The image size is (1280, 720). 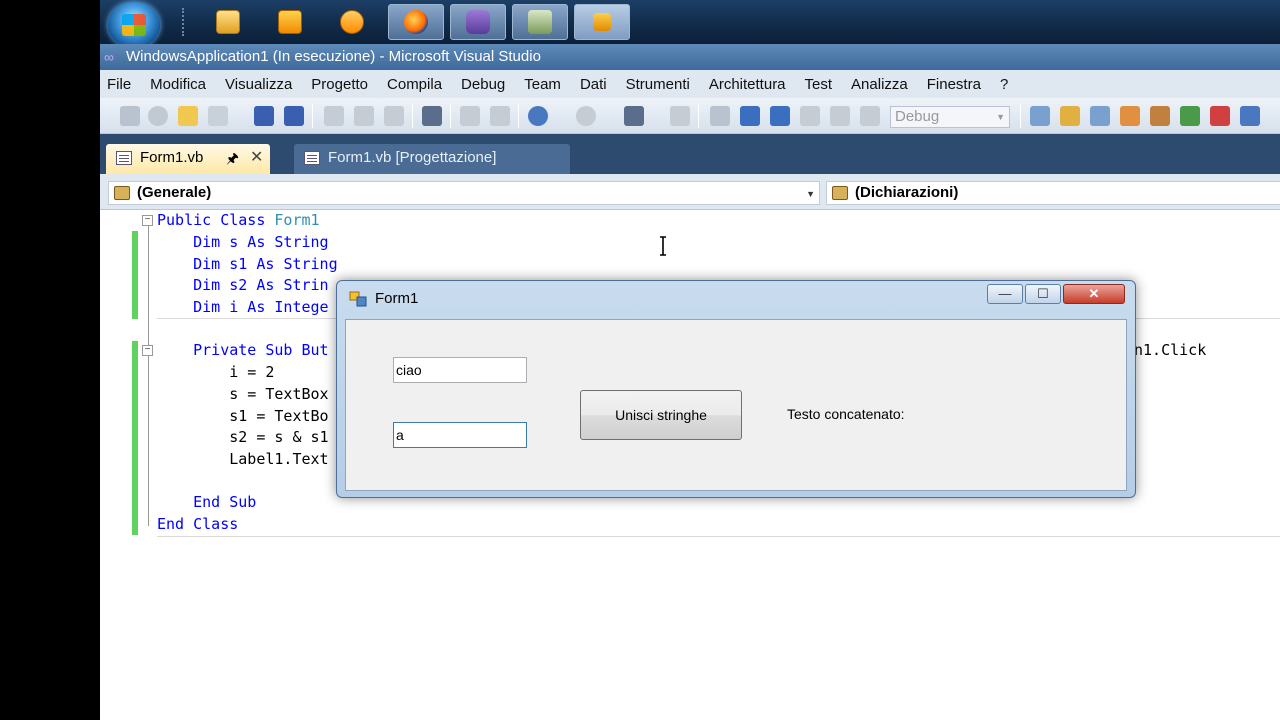 What do you see at coordinates (663, 246) in the screenshot?
I see `text-cursor-icon` at bounding box center [663, 246].